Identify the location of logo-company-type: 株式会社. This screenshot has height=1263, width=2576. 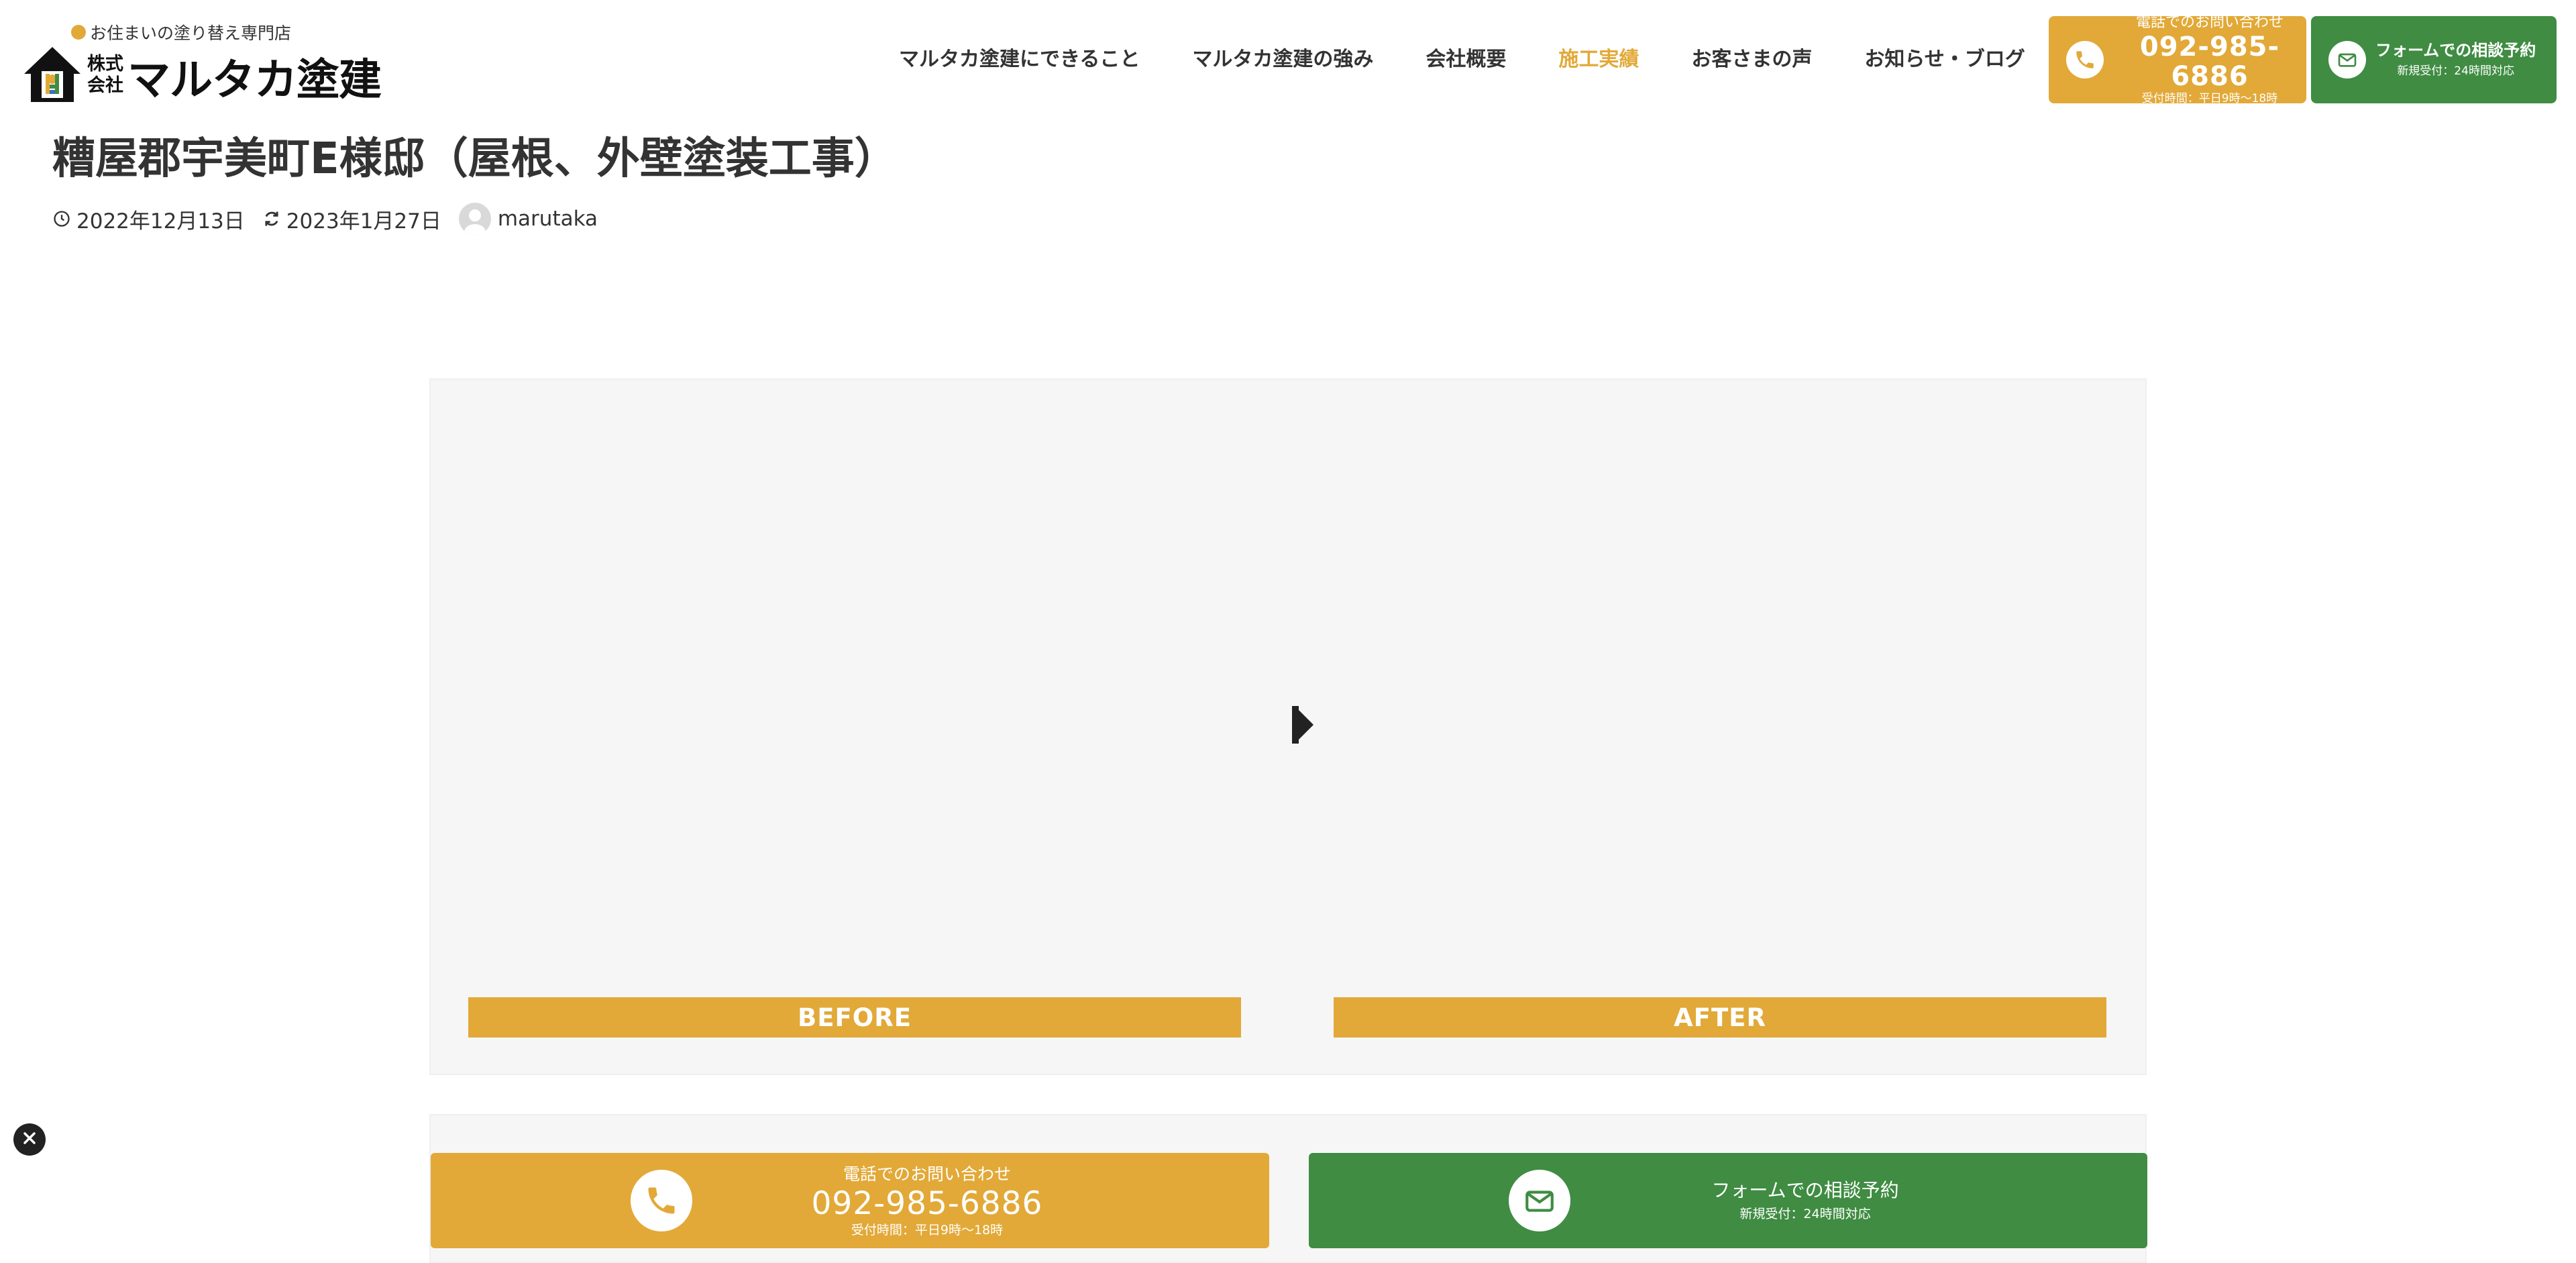
(105, 75).